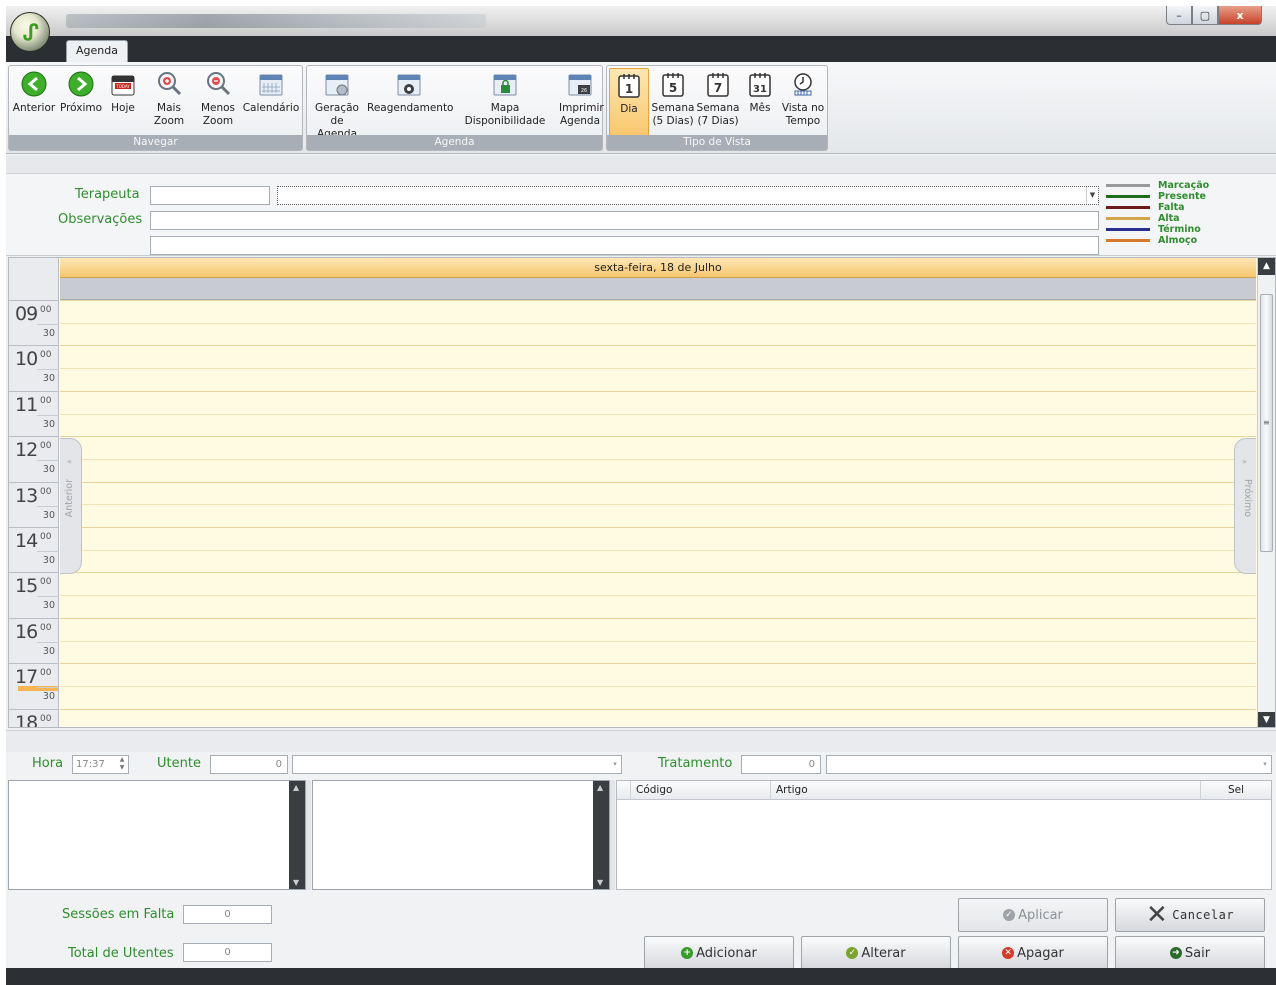 The width and height of the screenshot is (1276, 985). Describe the element at coordinates (123, 102) in the screenshot. I see `hoje-button: TODAY Hoje` at that location.